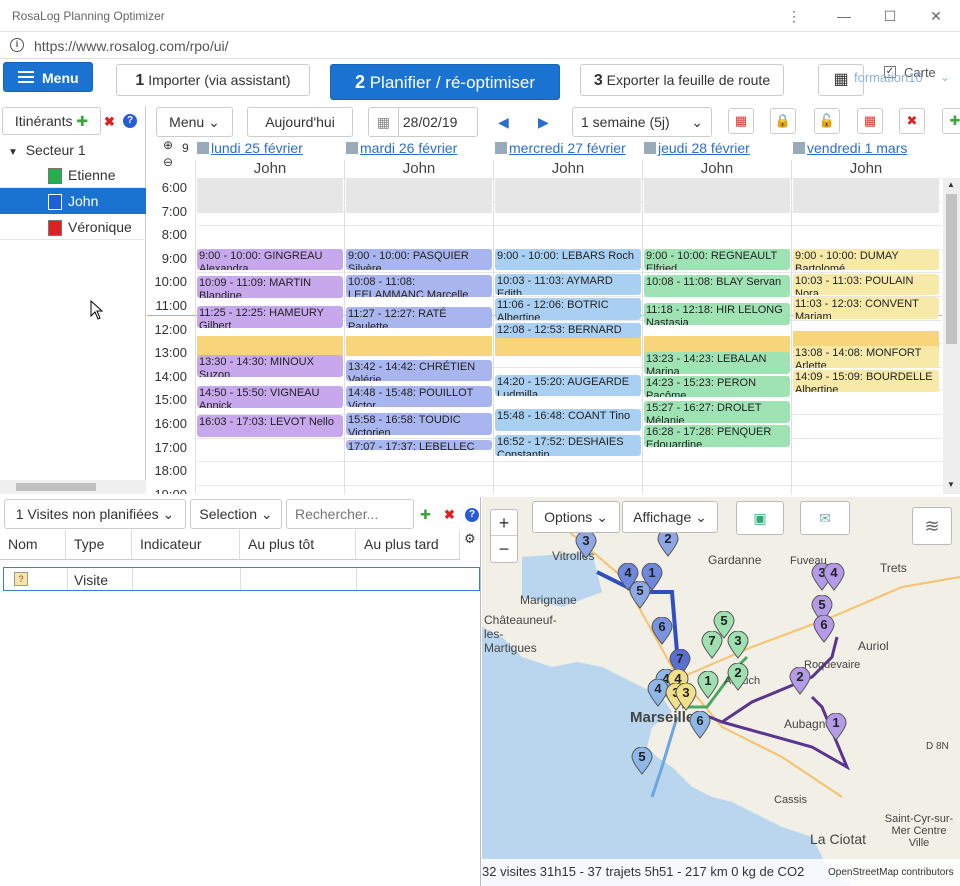 The image size is (960, 886). Describe the element at coordinates (186, 545) in the screenshot. I see `column-header-indicateur: Indicateur` at that location.